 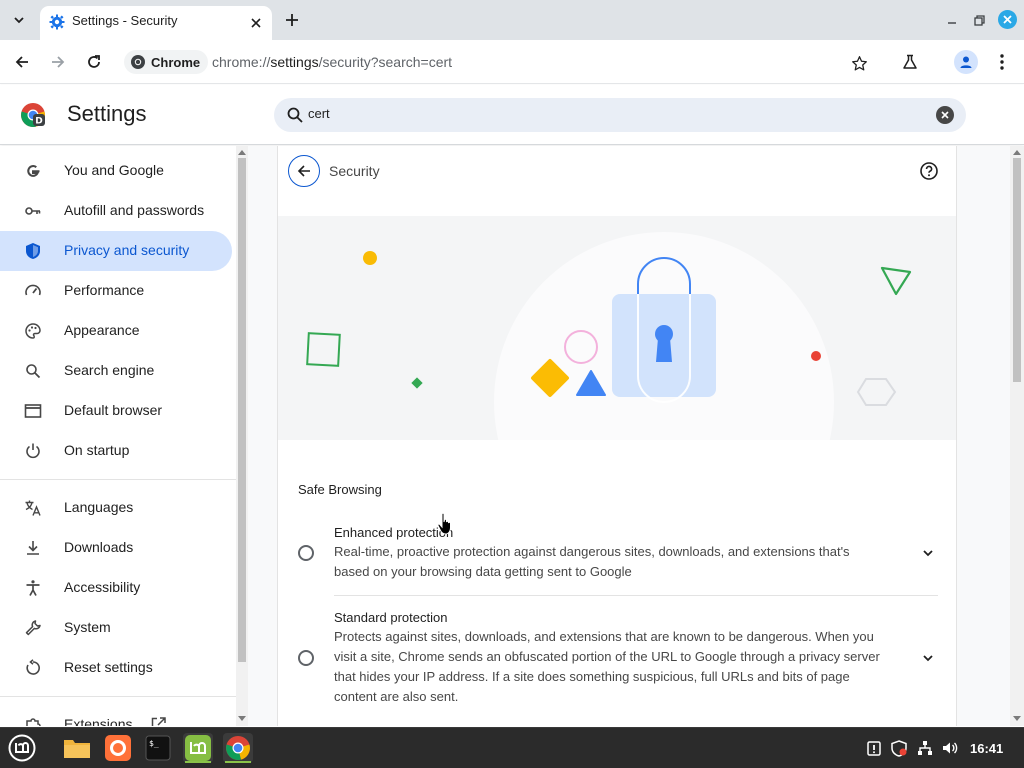 I want to click on star-icon, so click(x=859, y=63).